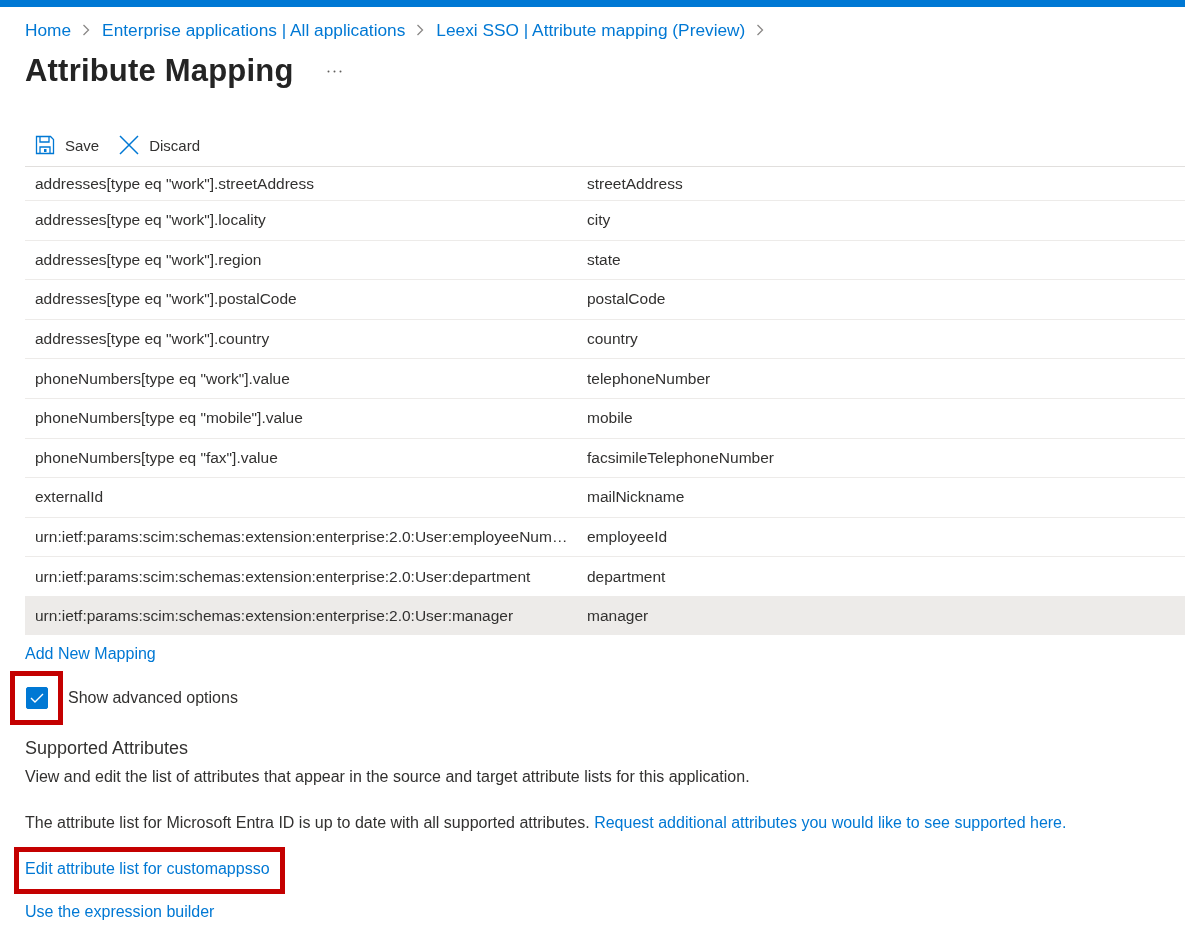  I want to click on table-cell-text: phoneNumbers[type eq "mobile"].value, so click(169, 418).